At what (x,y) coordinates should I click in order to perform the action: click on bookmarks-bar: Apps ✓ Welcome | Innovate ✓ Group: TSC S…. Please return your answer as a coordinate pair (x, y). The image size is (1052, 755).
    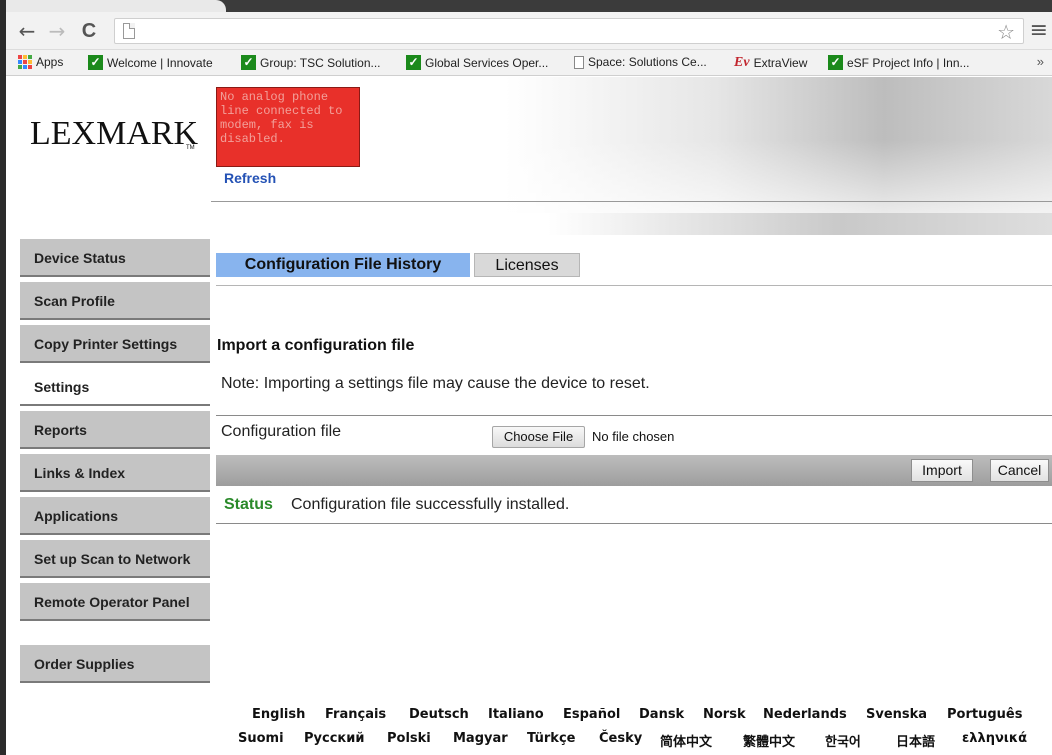
    Looking at the image, I should click on (529, 63).